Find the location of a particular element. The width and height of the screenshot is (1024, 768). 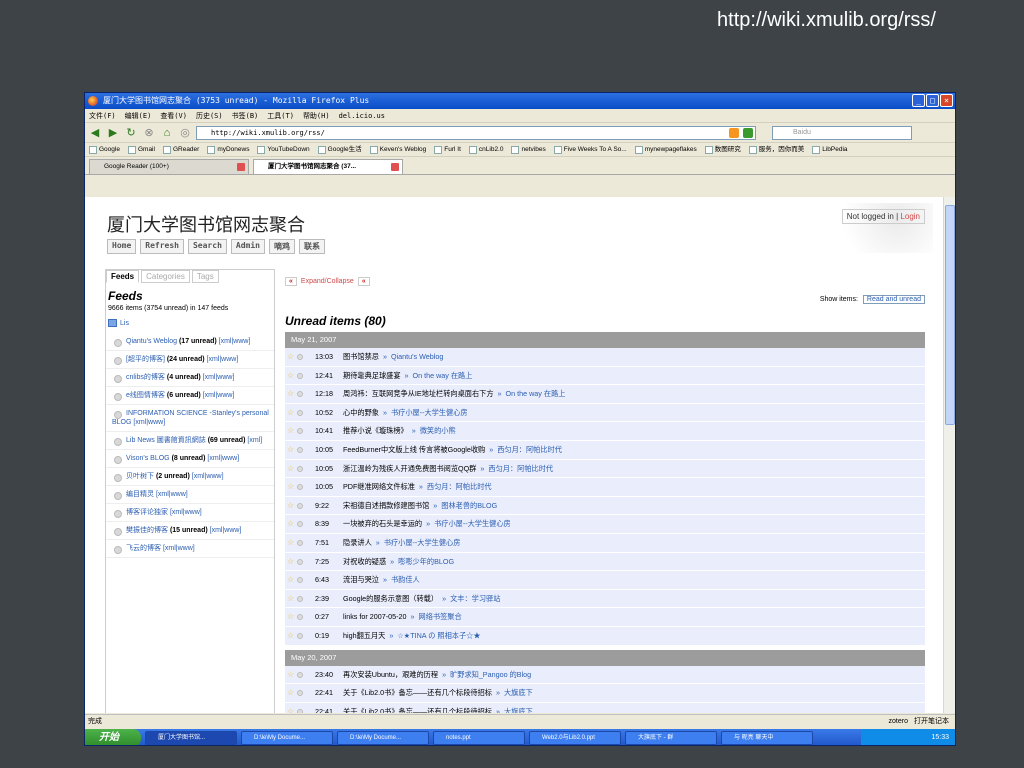

bookmark-item: cnLib2.0 is located at coordinates (485, 149).